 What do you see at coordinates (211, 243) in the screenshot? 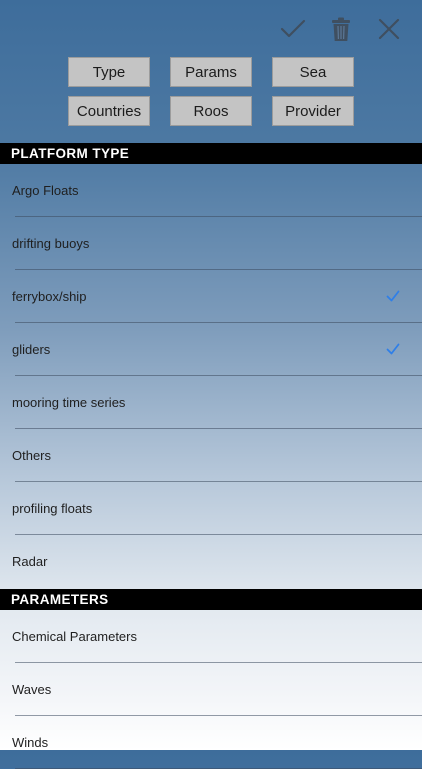
I see `list-item: drifting buoys` at bounding box center [211, 243].